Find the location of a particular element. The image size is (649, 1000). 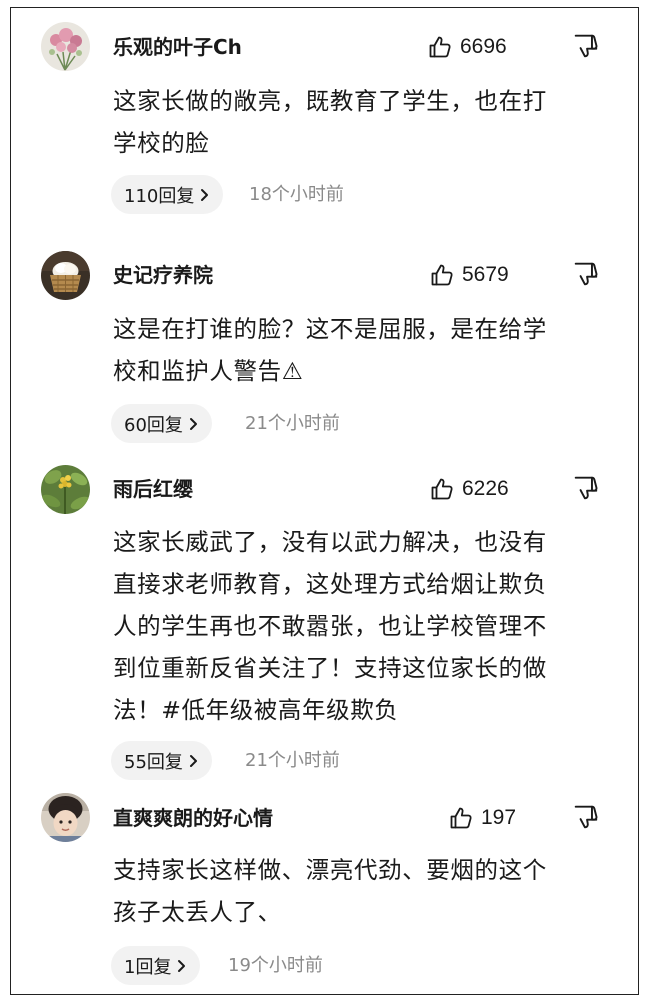

username: 直爽爽朗的好心情 is located at coordinates (193, 818).